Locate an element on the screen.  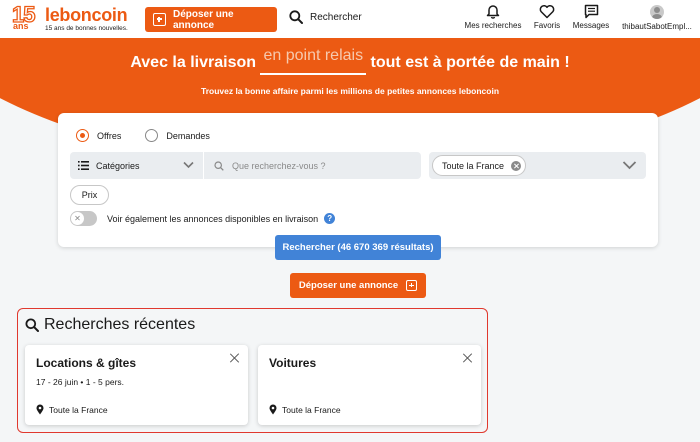
help-icon: ? is located at coordinates (330, 218).